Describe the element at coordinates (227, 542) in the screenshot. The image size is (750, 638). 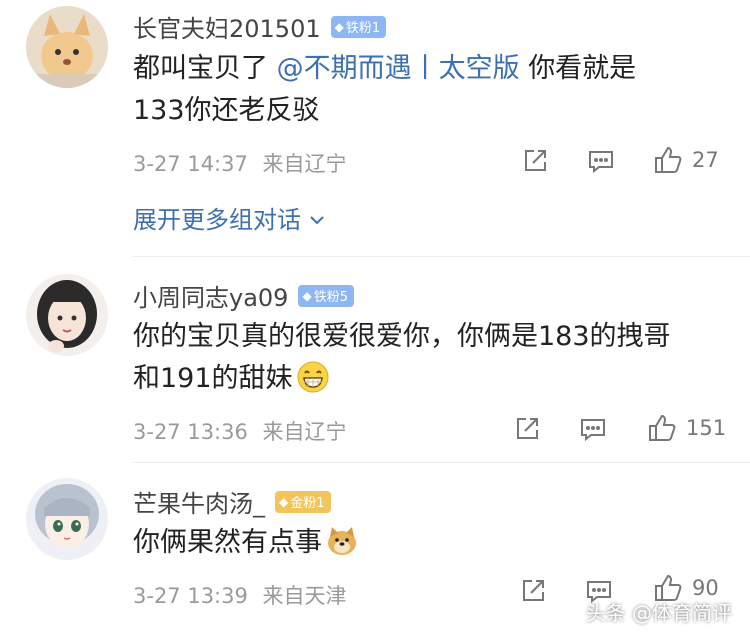
I see `comment-text-line1: 你俩果然有点事` at that location.